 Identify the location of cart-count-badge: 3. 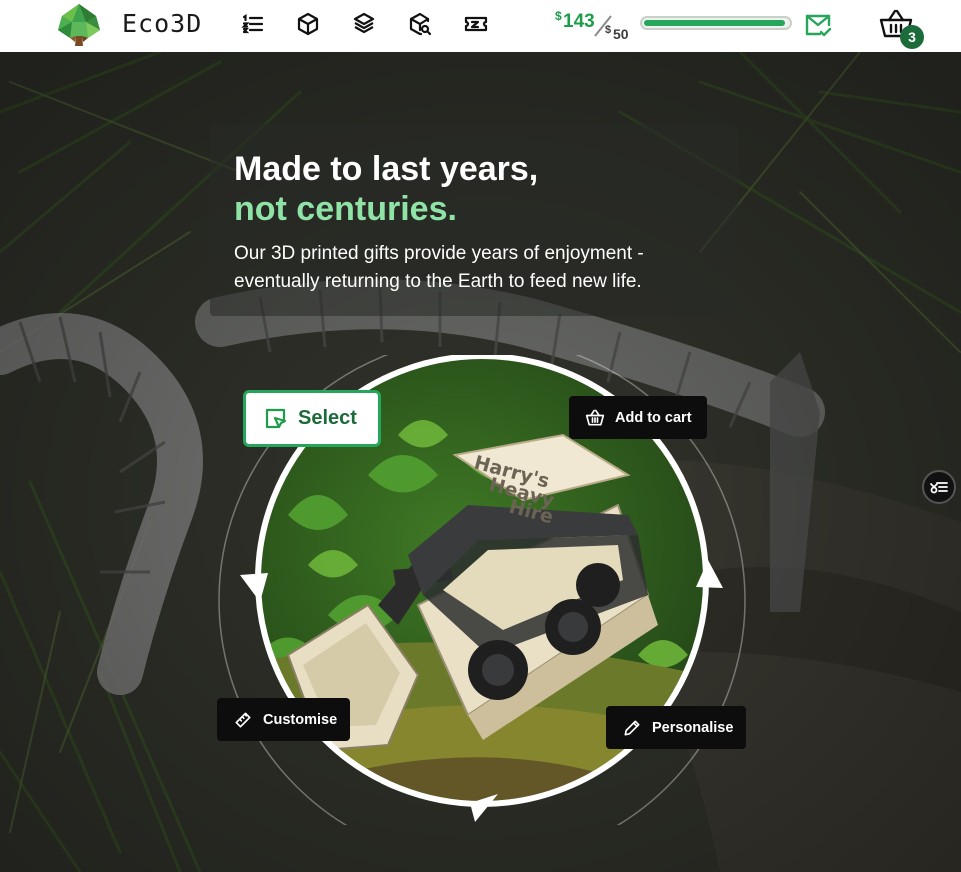
(912, 37).